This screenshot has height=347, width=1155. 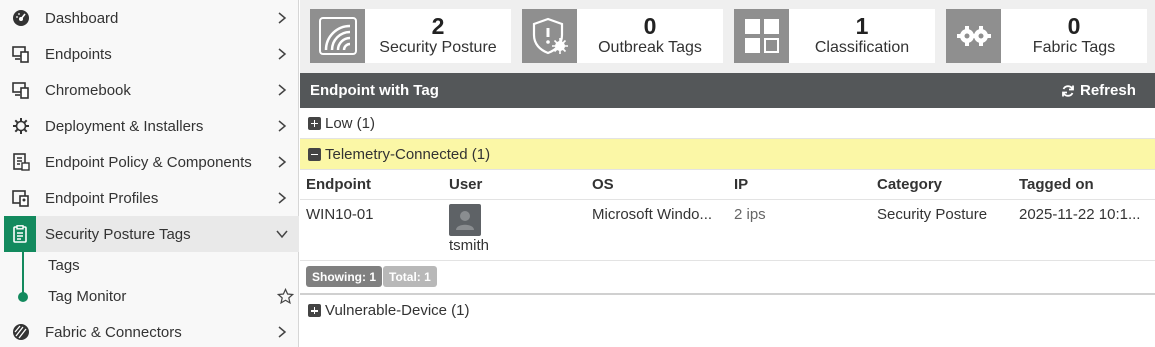 I want to click on row-divider, so click(x=727, y=260).